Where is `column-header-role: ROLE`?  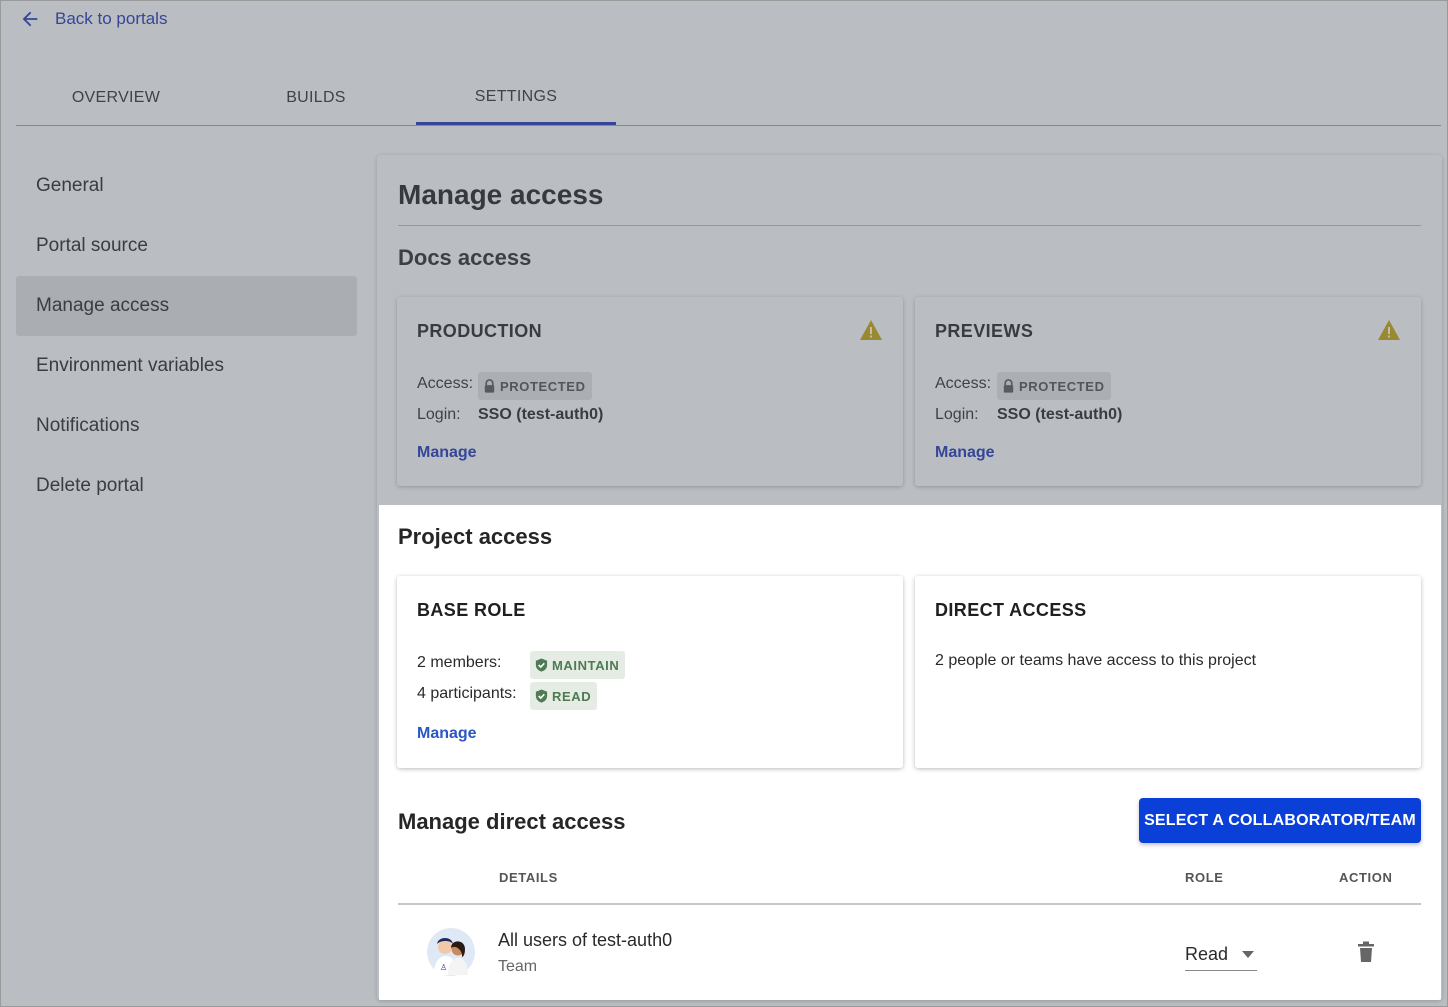 column-header-role: ROLE is located at coordinates (1204, 877).